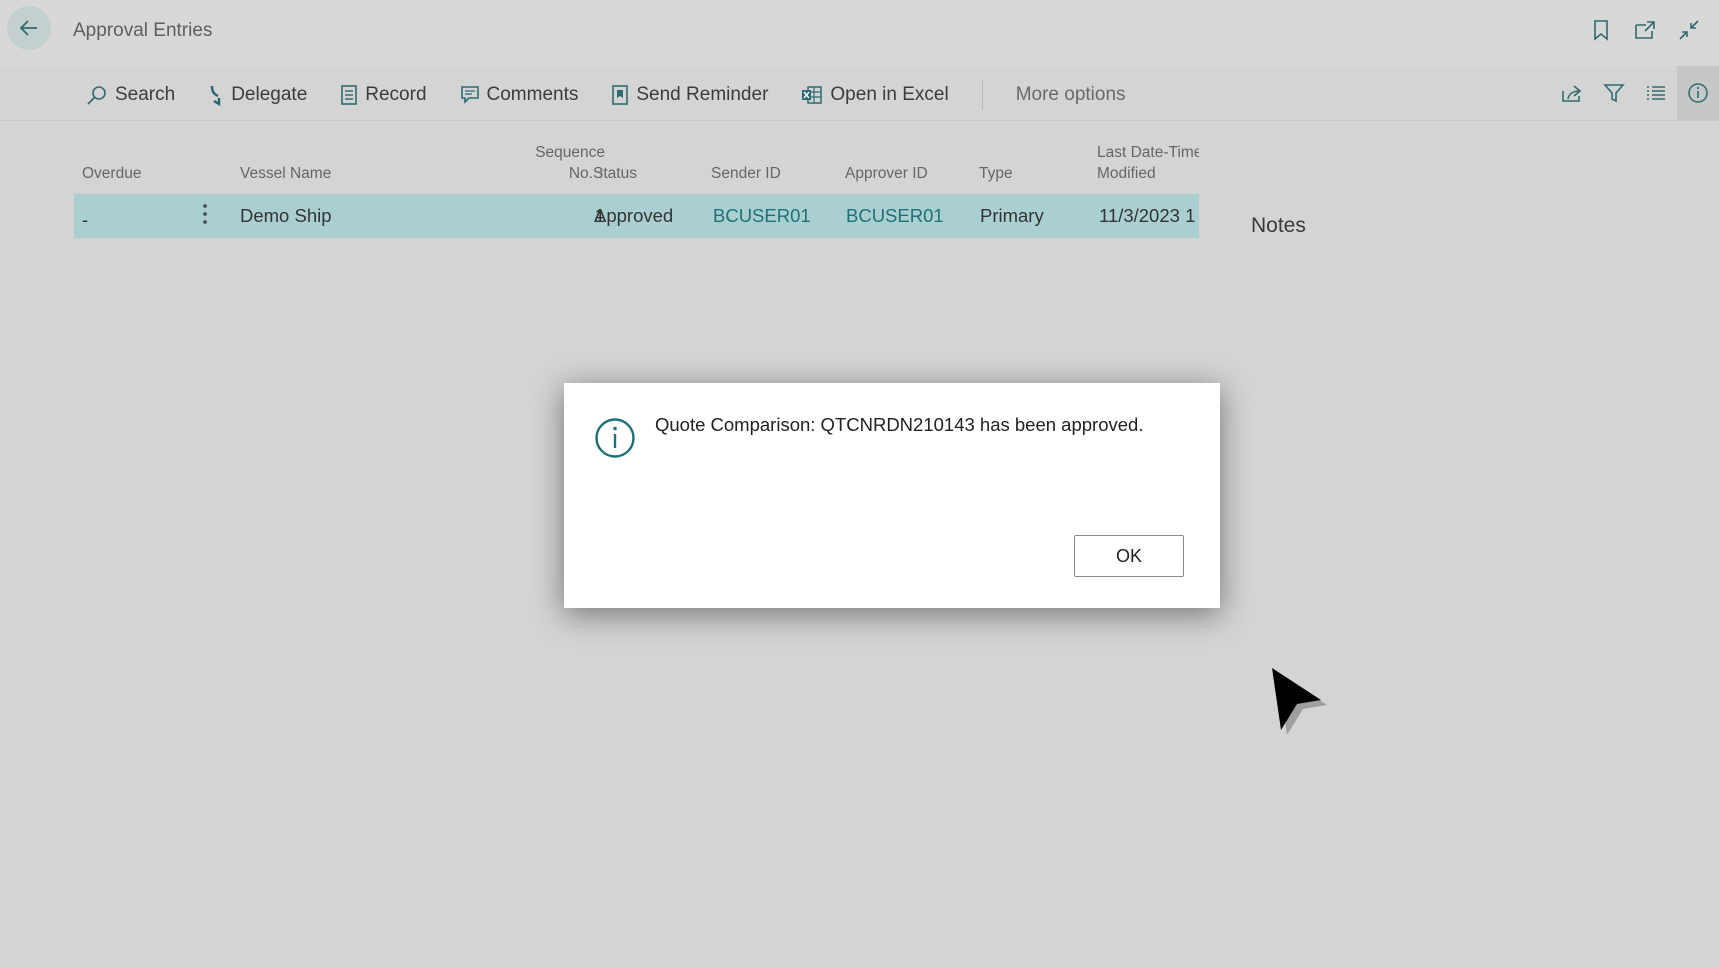 The height and width of the screenshot is (968, 1719). I want to click on excel-icon, so click(812, 95).